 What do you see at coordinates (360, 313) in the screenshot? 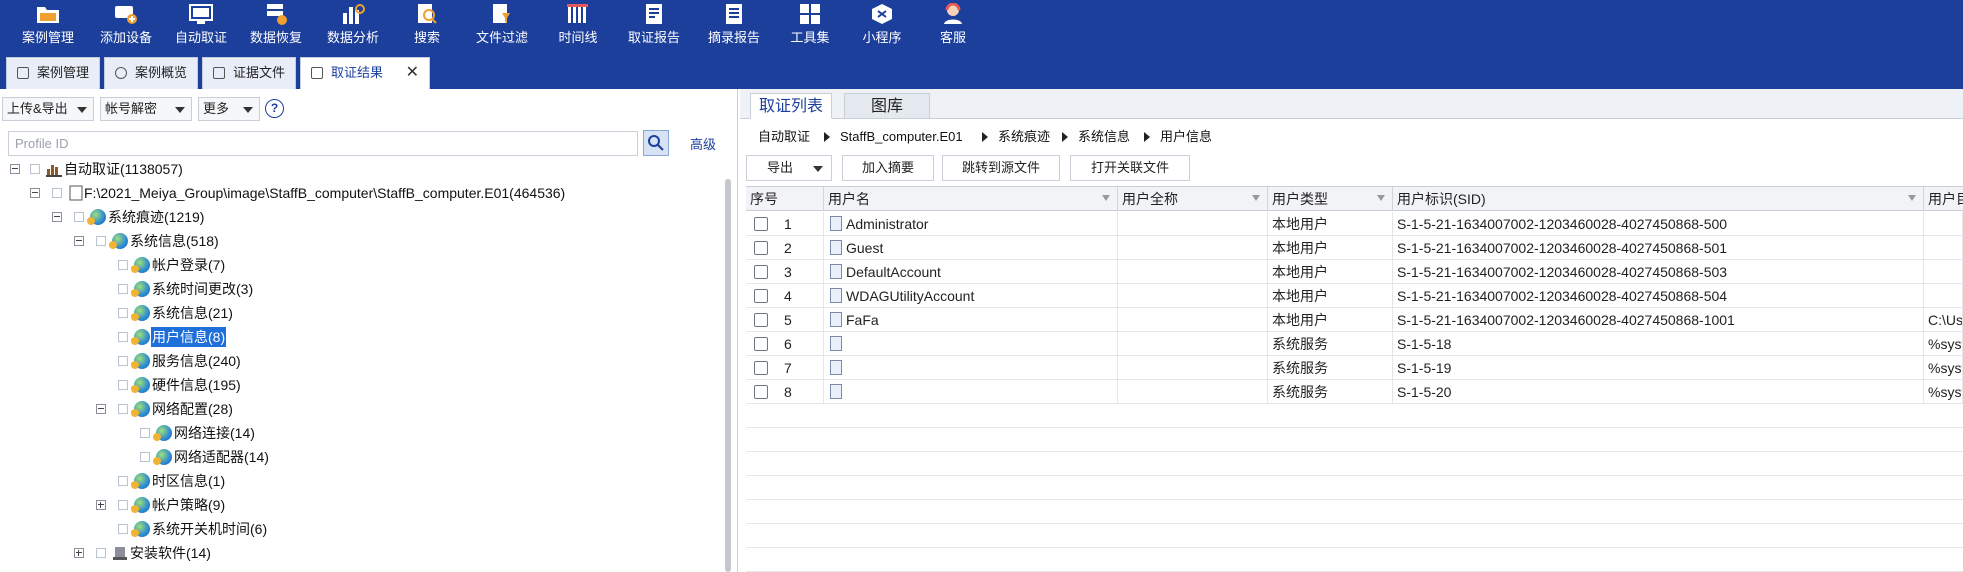
I see `tree-node-system-info: 系统信息(21)` at bounding box center [360, 313].